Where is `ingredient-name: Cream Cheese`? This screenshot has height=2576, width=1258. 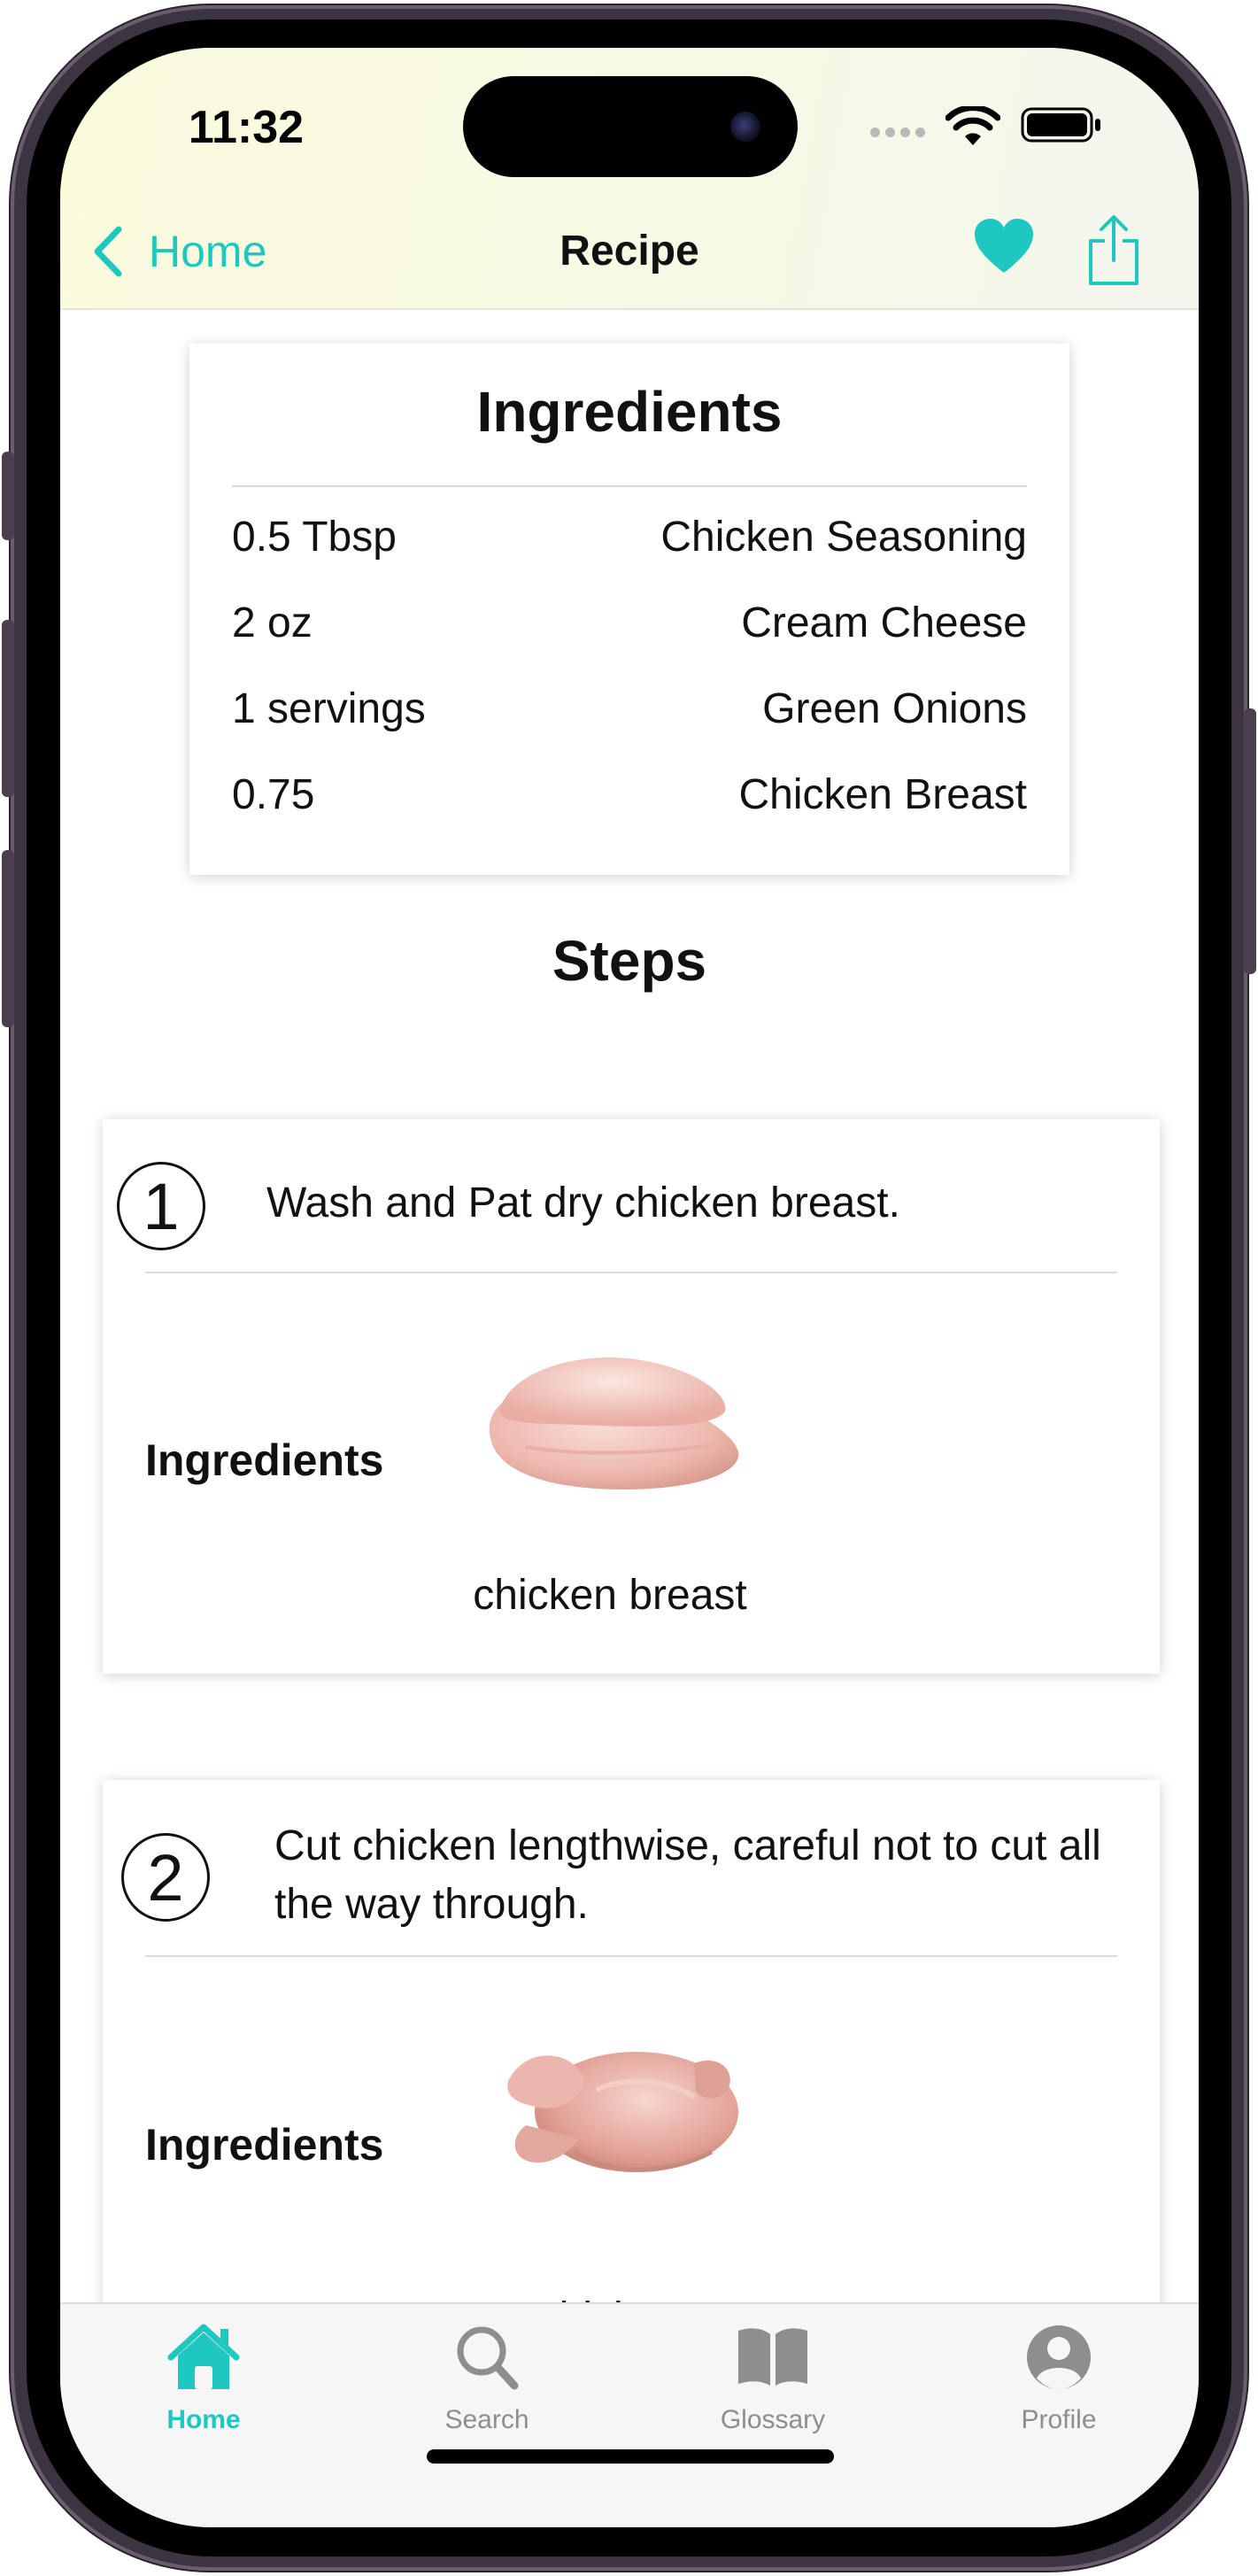 ingredient-name: Cream Cheese is located at coordinates (884, 623).